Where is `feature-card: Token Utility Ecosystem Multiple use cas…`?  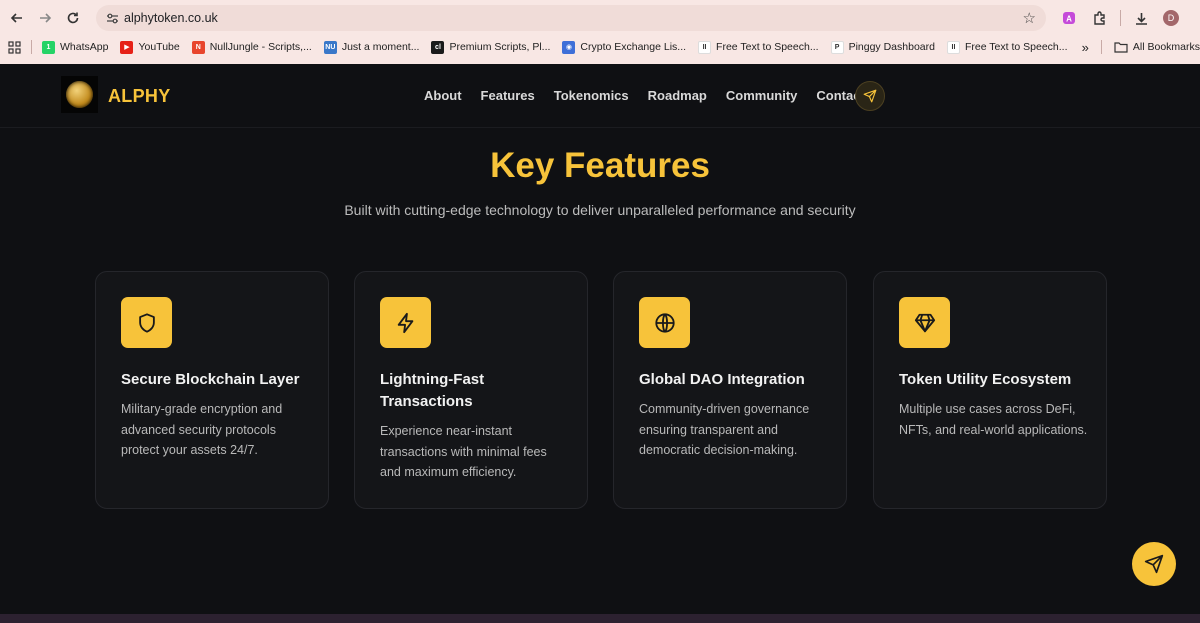 feature-card: Token Utility Ecosystem Multiple use cas… is located at coordinates (990, 390).